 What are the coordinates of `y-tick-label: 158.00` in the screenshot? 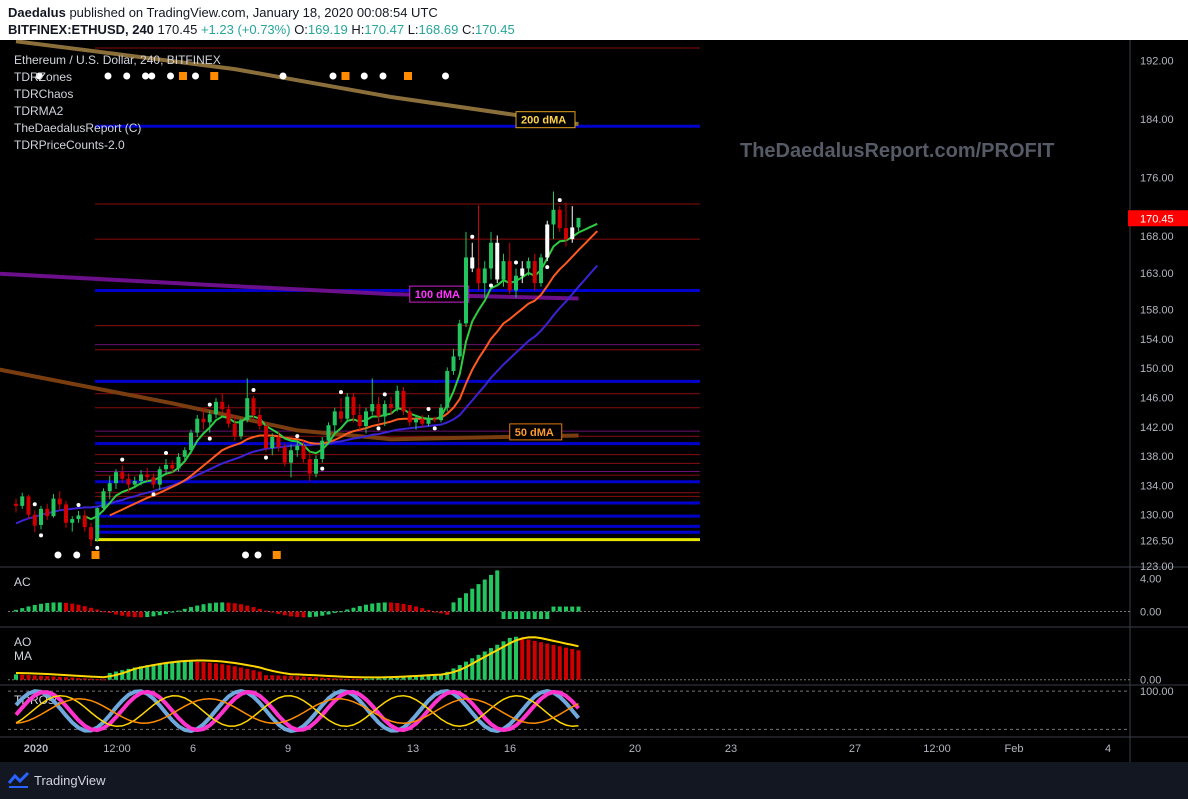 It's located at (1157, 310).